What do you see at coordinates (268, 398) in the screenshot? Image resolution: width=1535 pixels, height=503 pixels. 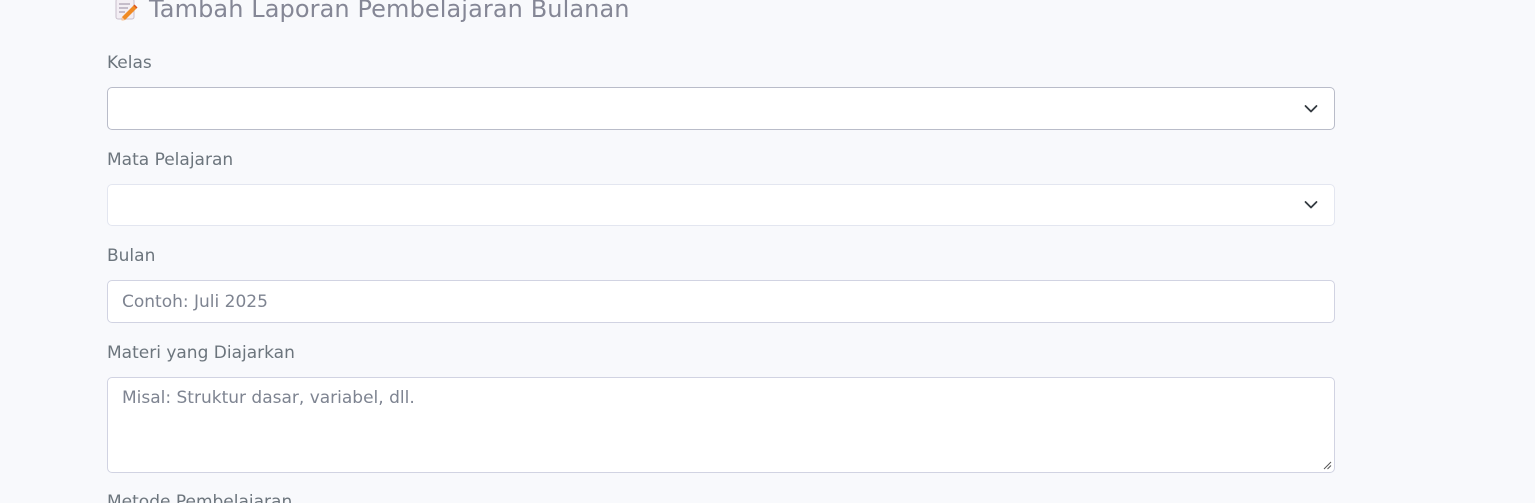 I see `materi-placeholder: Misal: Struktur dasar, variabel, dll.` at bounding box center [268, 398].